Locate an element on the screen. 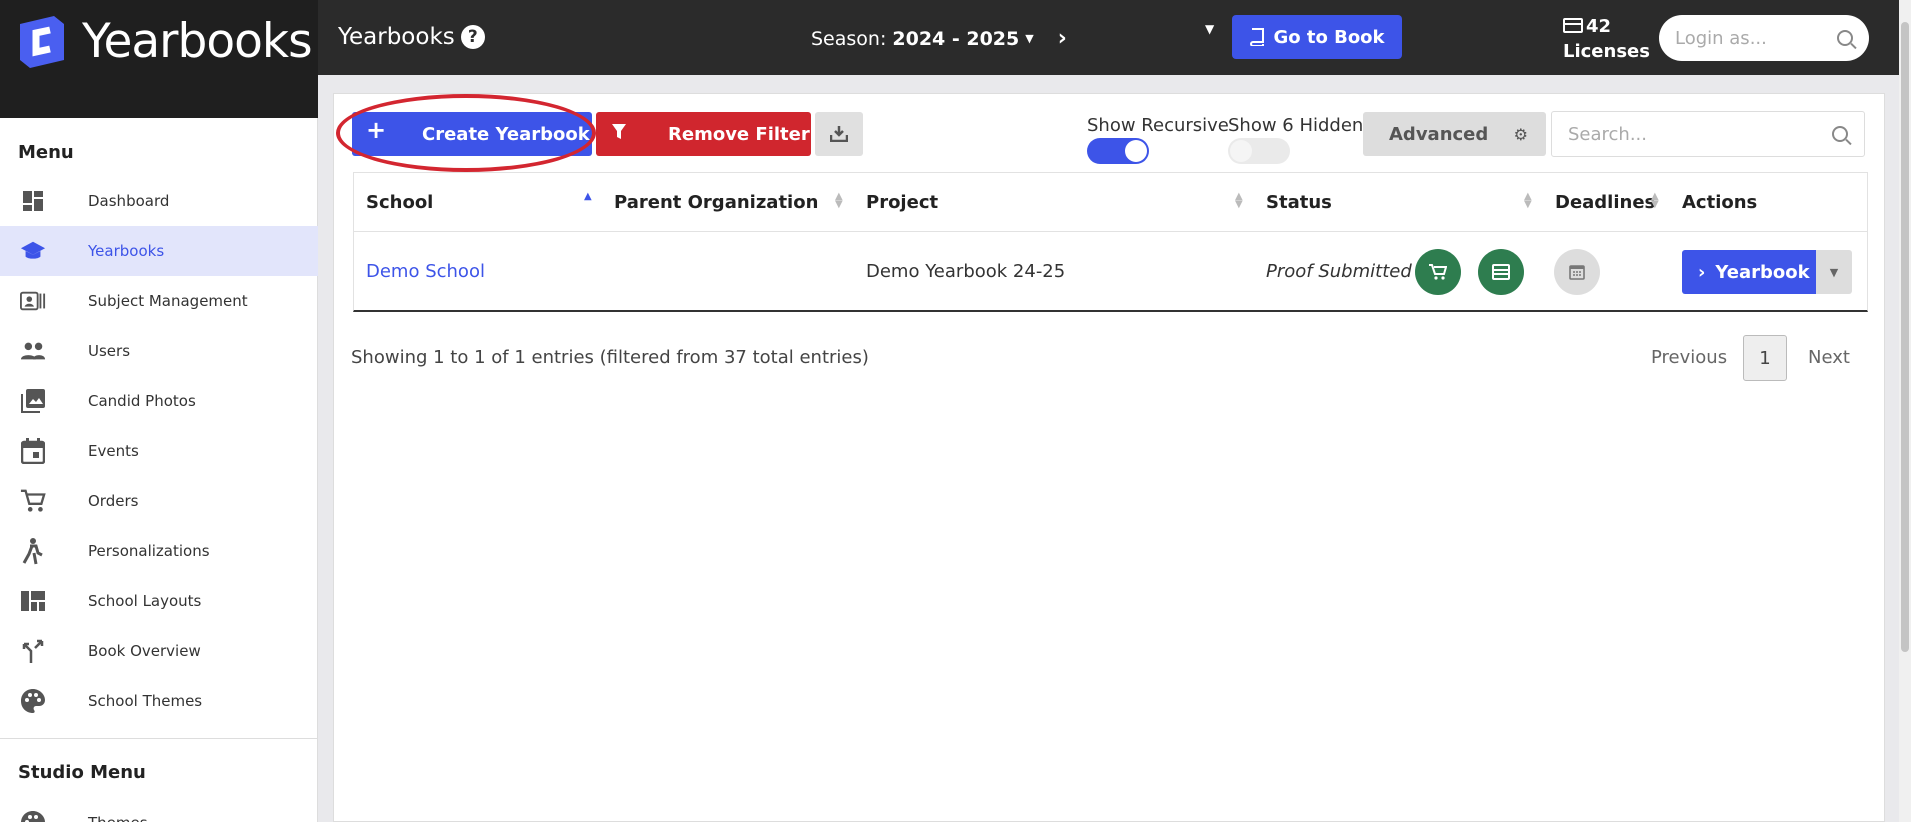  sidebar-item-dashboard: Dashboard is located at coordinates (159, 201).